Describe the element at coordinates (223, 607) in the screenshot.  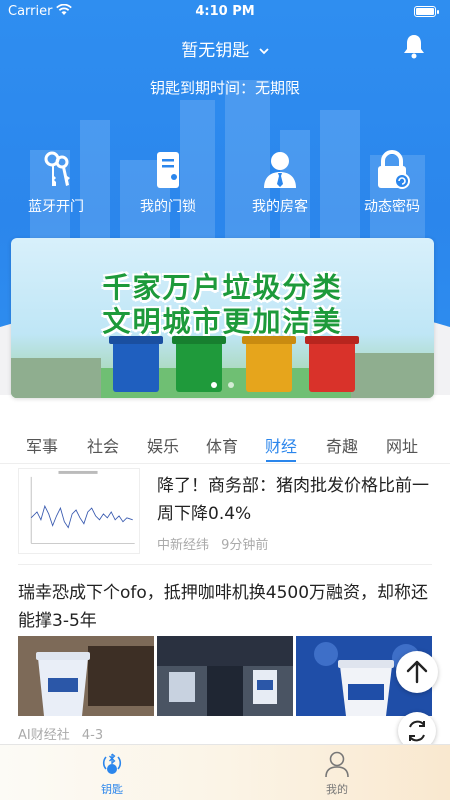
I see `news-title: 瑞幸恐成下个ofo，抵押咖啡机换4500万融资，却称还能撑3-5年` at that location.